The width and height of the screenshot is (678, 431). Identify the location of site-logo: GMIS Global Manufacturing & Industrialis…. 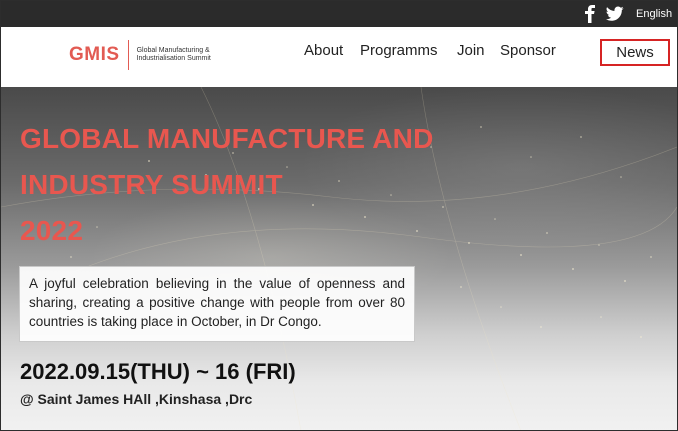
(146, 55).